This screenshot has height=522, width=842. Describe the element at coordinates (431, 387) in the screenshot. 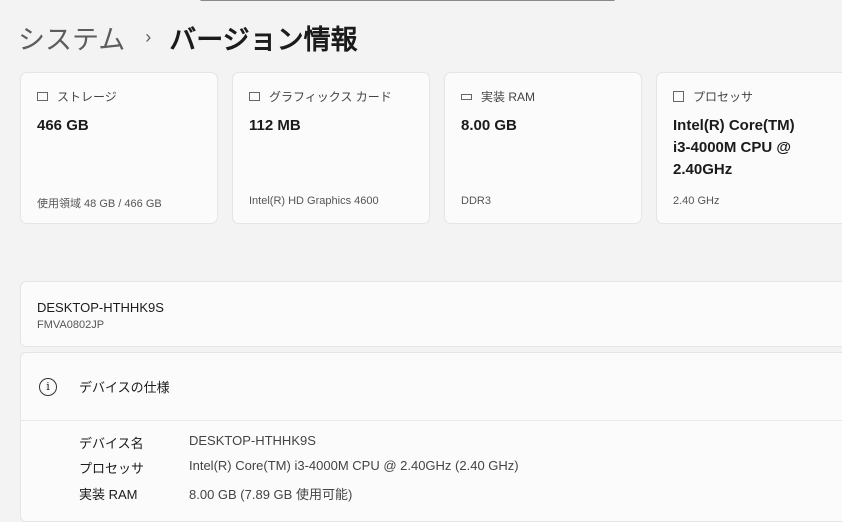

I see `device-specs-header: i デバイスの仕様` at that location.